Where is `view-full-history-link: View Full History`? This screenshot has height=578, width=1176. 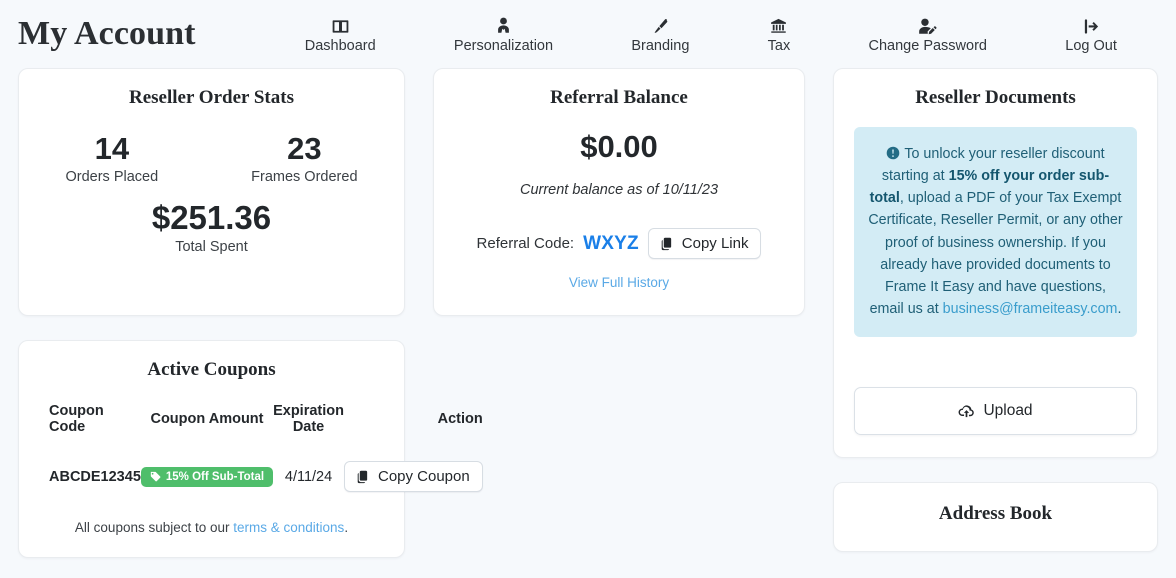
view-full-history-link: View Full History is located at coordinates (619, 282).